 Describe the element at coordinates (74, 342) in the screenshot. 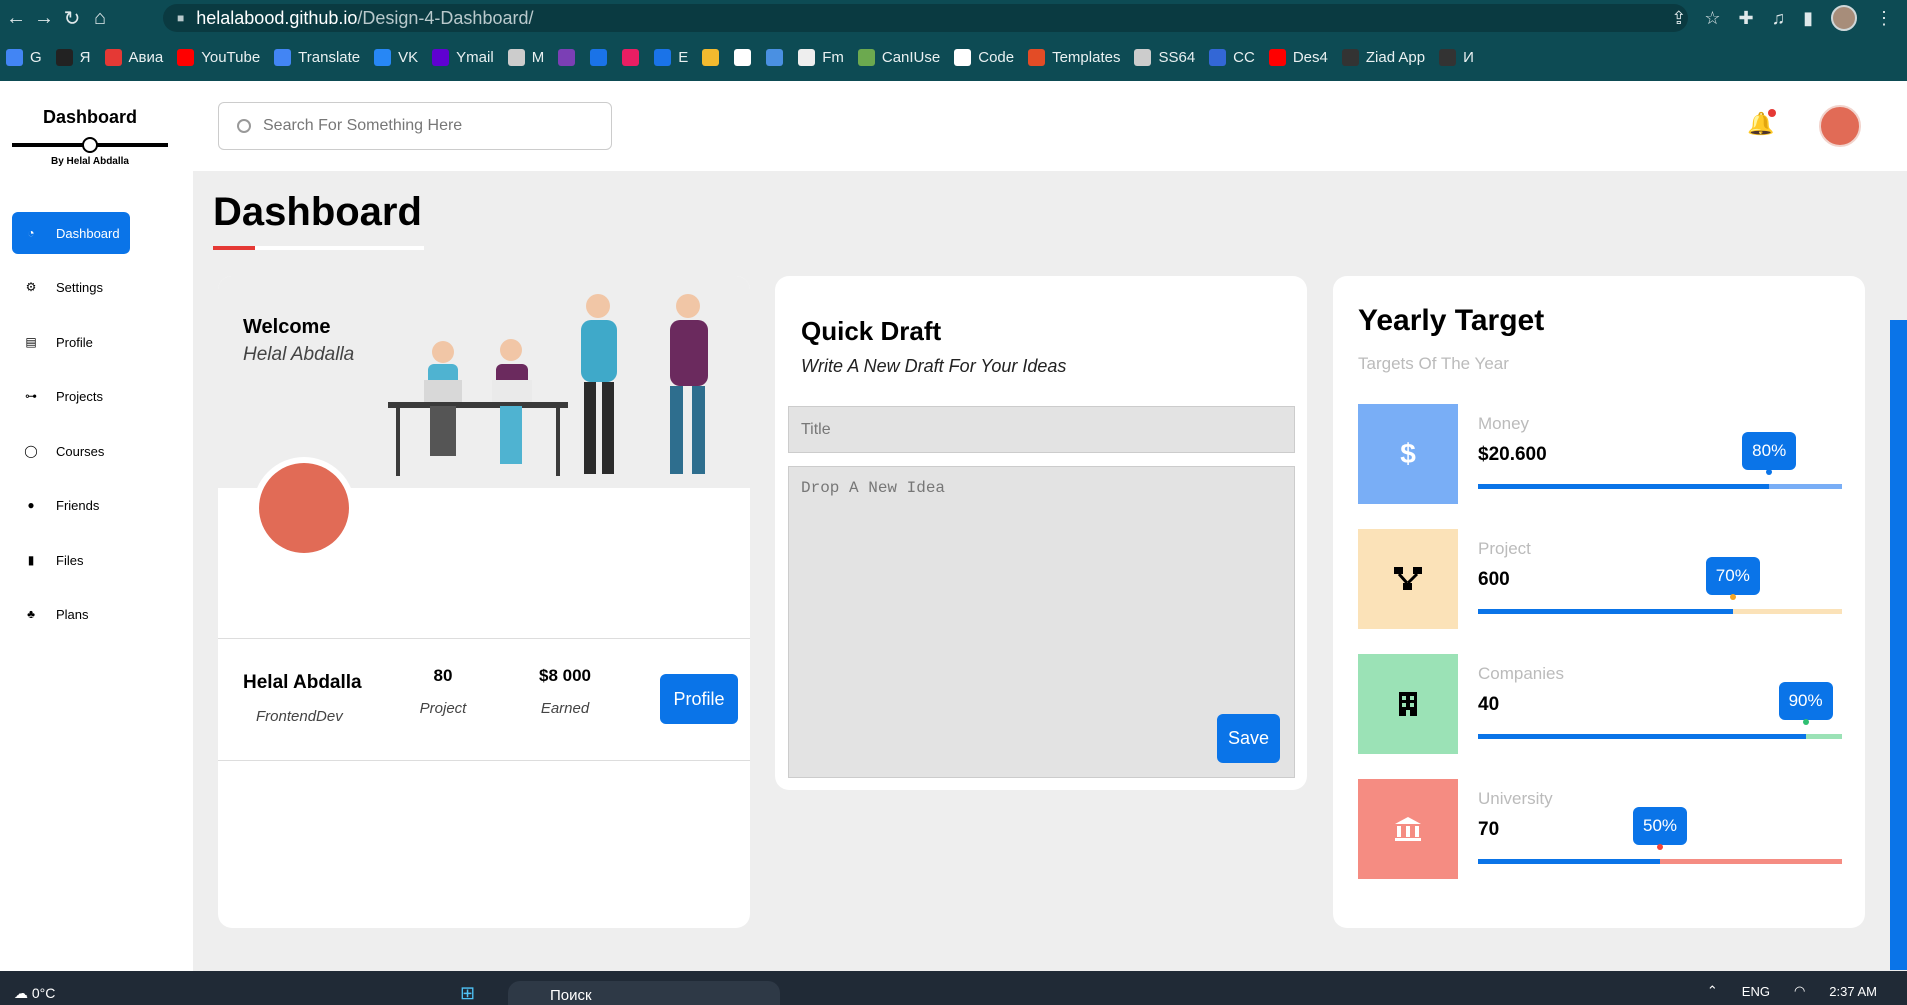

I see `sidebar-item-label: Profile` at that location.